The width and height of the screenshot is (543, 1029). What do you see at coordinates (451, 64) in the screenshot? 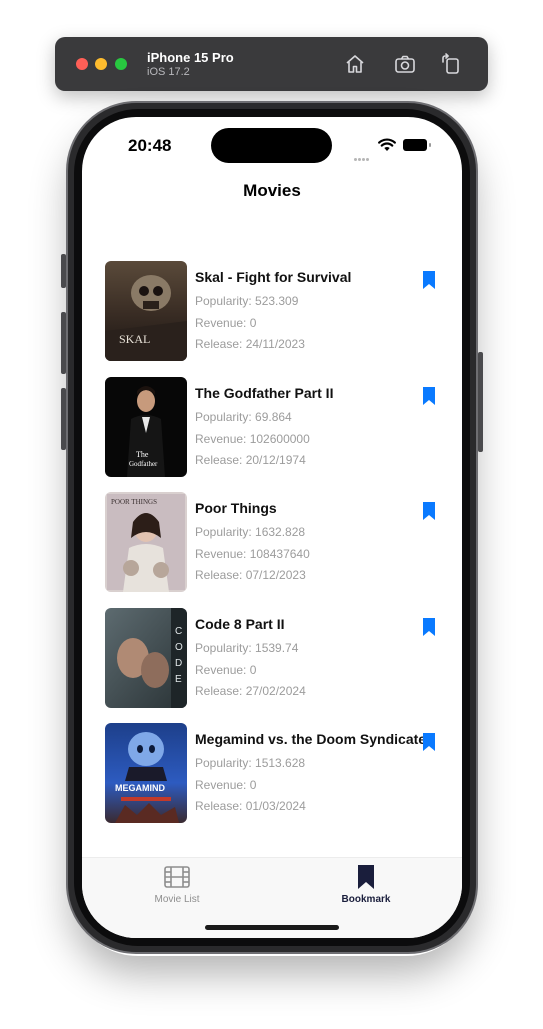
I see `rotate-icon` at bounding box center [451, 64].